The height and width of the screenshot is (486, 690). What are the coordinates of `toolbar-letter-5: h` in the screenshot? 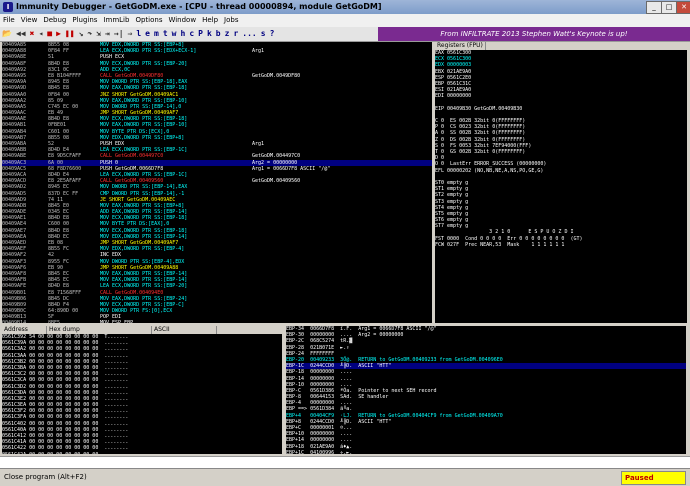 It's located at (182, 34).